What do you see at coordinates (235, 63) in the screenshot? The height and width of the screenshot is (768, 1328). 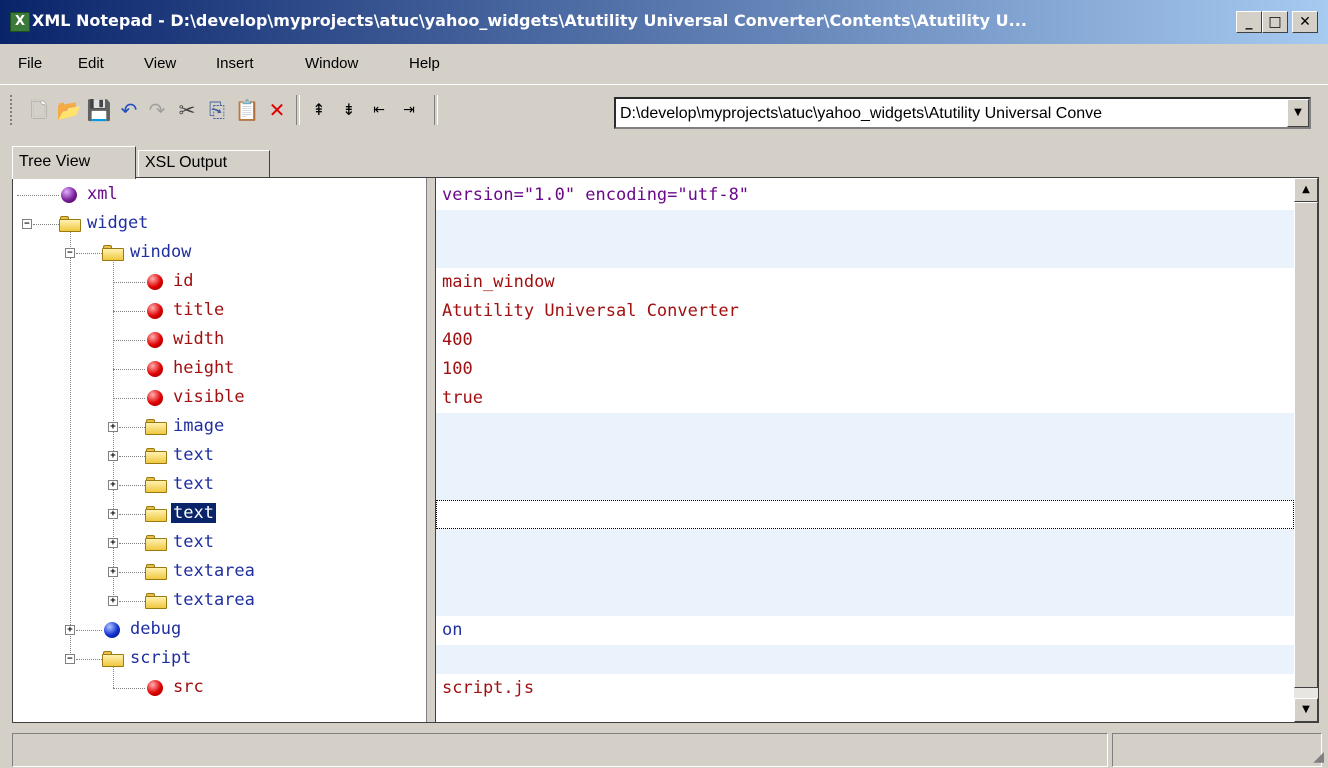 I see `menu-insert: Insert` at bounding box center [235, 63].